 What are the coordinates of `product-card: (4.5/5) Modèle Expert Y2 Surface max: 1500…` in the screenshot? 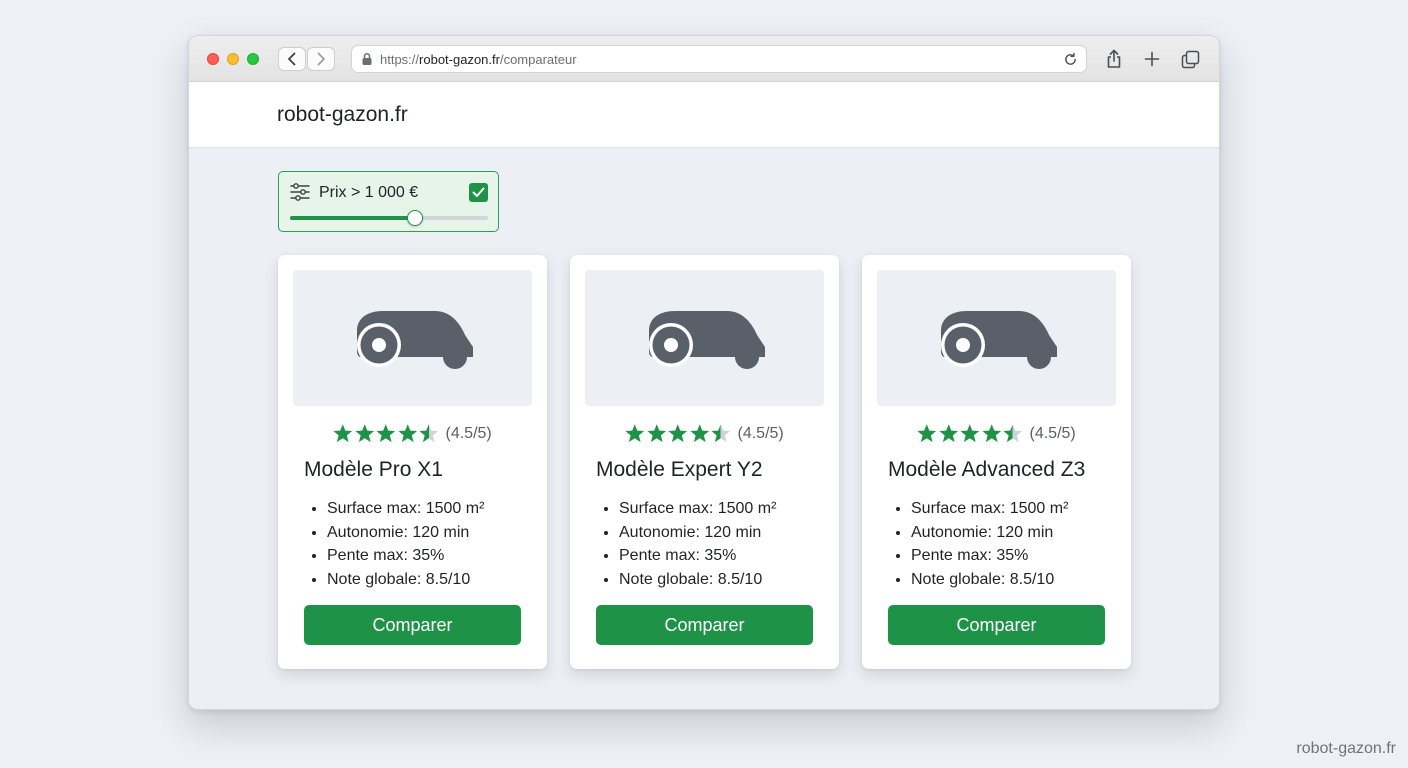 It's located at (704, 462).